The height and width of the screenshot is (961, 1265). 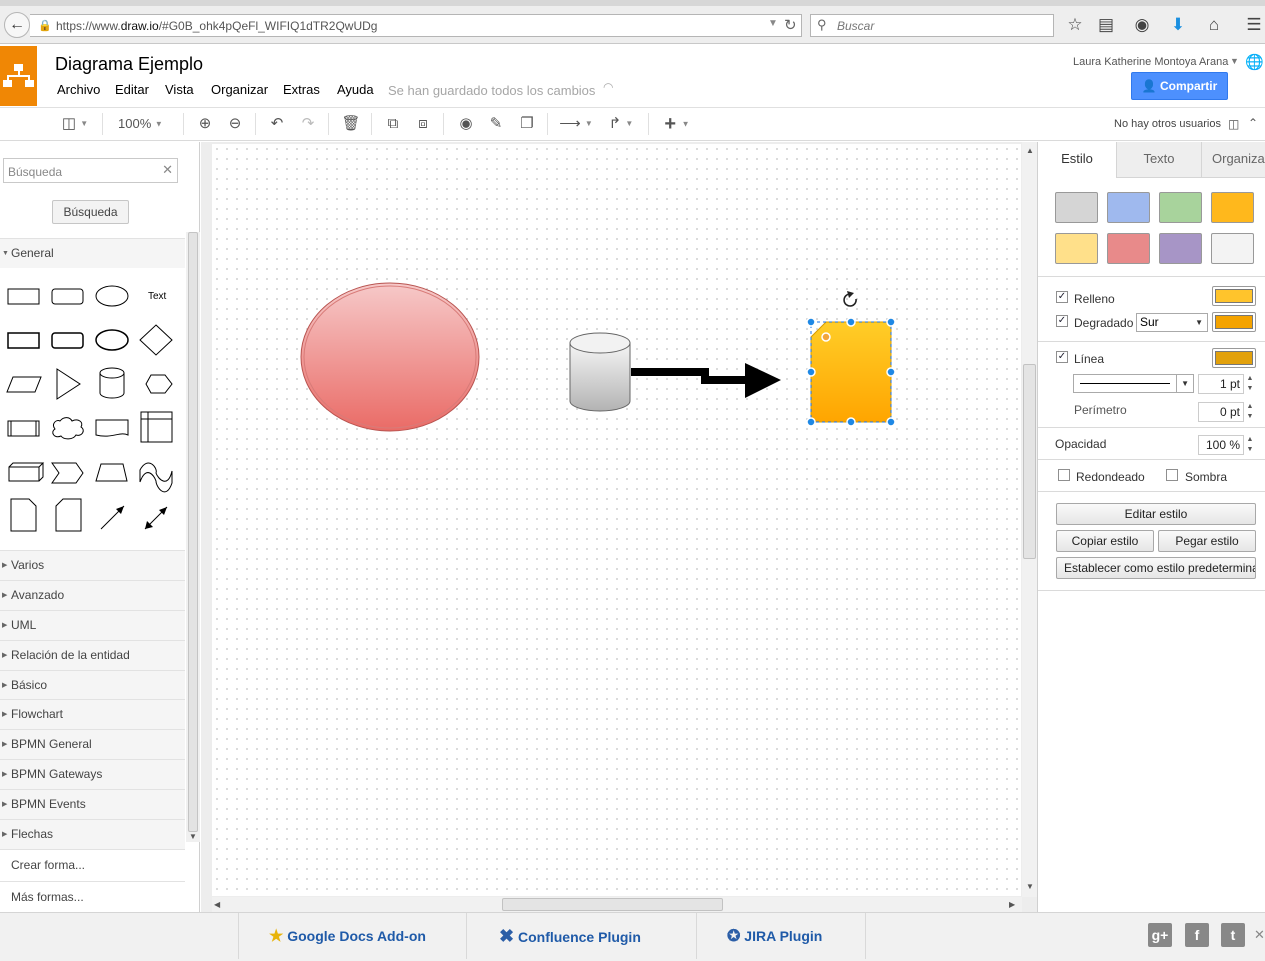 What do you see at coordinates (239, 89) in the screenshot?
I see `menu-organizar: Organizar` at bounding box center [239, 89].